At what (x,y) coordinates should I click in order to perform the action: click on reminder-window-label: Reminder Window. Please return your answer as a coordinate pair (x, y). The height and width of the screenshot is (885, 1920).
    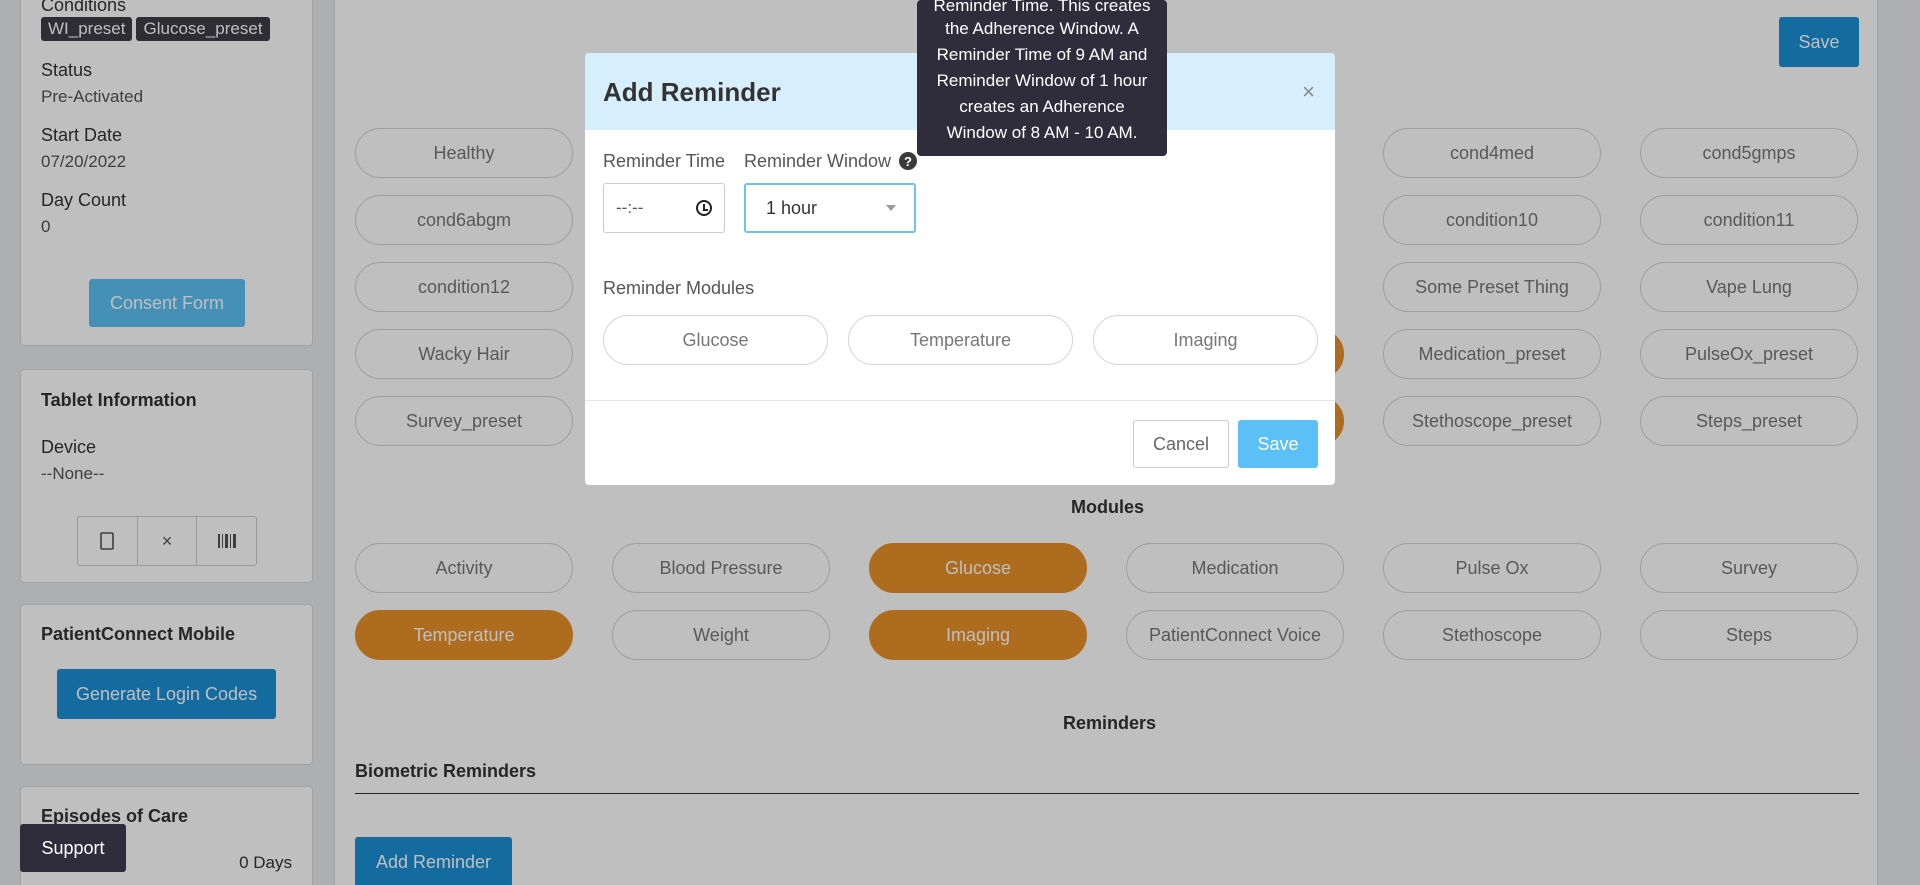
    Looking at the image, I should click on (818, 161).